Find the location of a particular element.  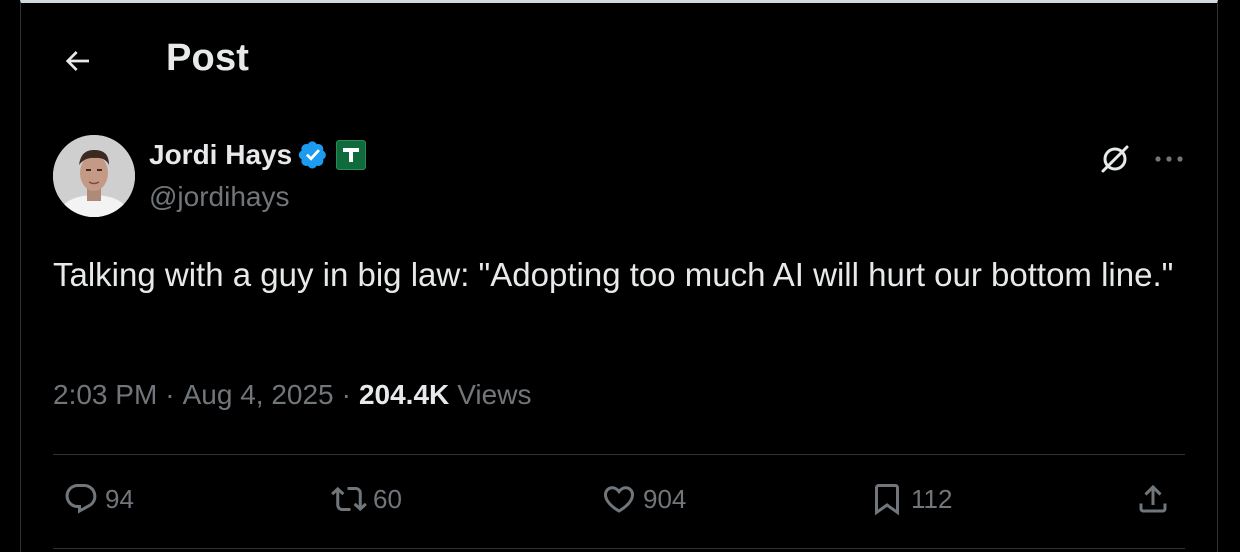

author-name: Jordi Hays is located at coordinates (220, 155).